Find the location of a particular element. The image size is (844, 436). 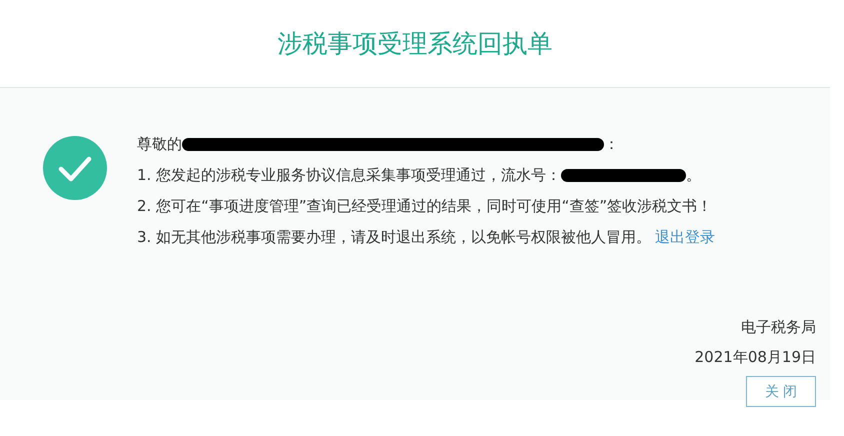

receipt-title: 涉税事项受理系统回执单 is located at coordinates (415, 44).